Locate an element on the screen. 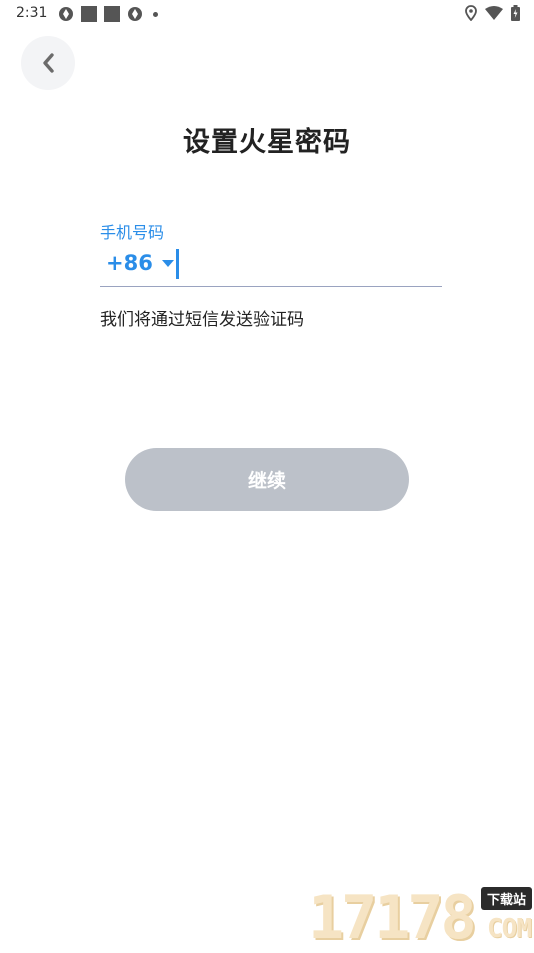 Image resolution: width=534 pixels, height=953 pixels. system-icons is located at coordinates (492, 13).